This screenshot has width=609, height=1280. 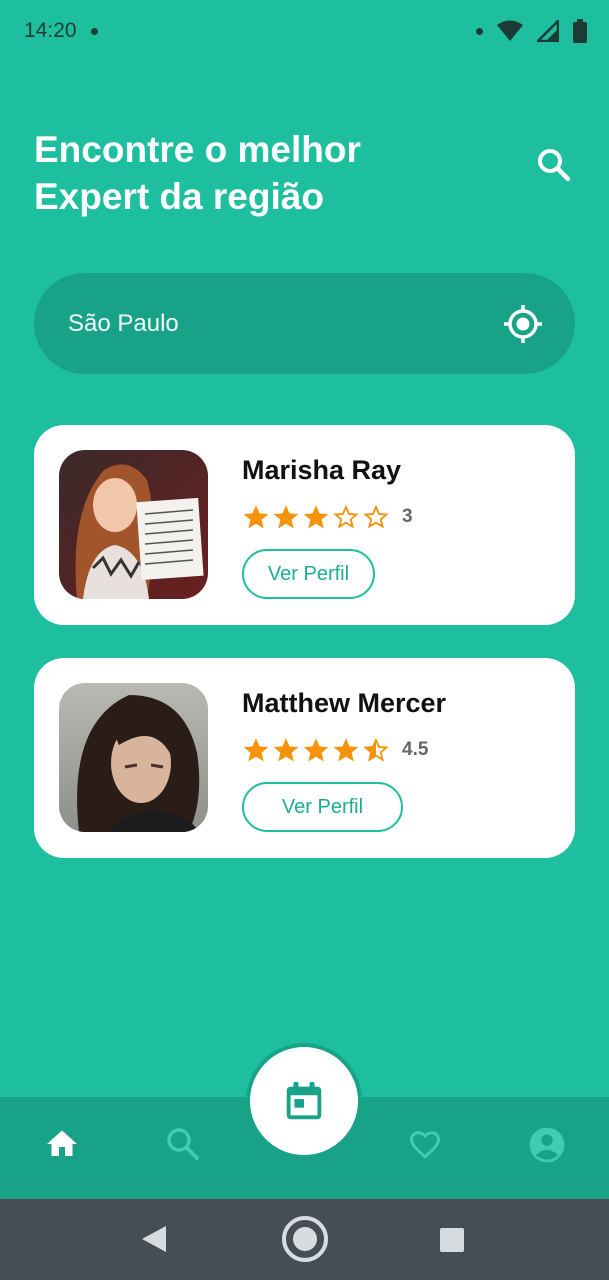 I want to click on wifi-icon, so click(x=510, y=30).